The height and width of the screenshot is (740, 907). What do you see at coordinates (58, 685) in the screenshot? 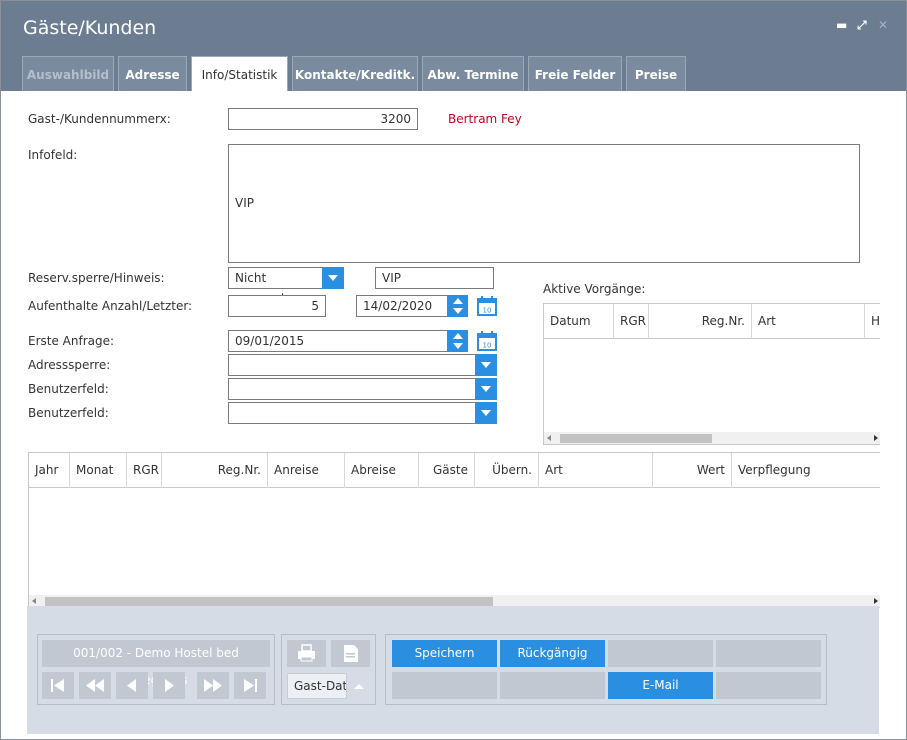
I see `first-record-icon` at bounding box center [58, 685].